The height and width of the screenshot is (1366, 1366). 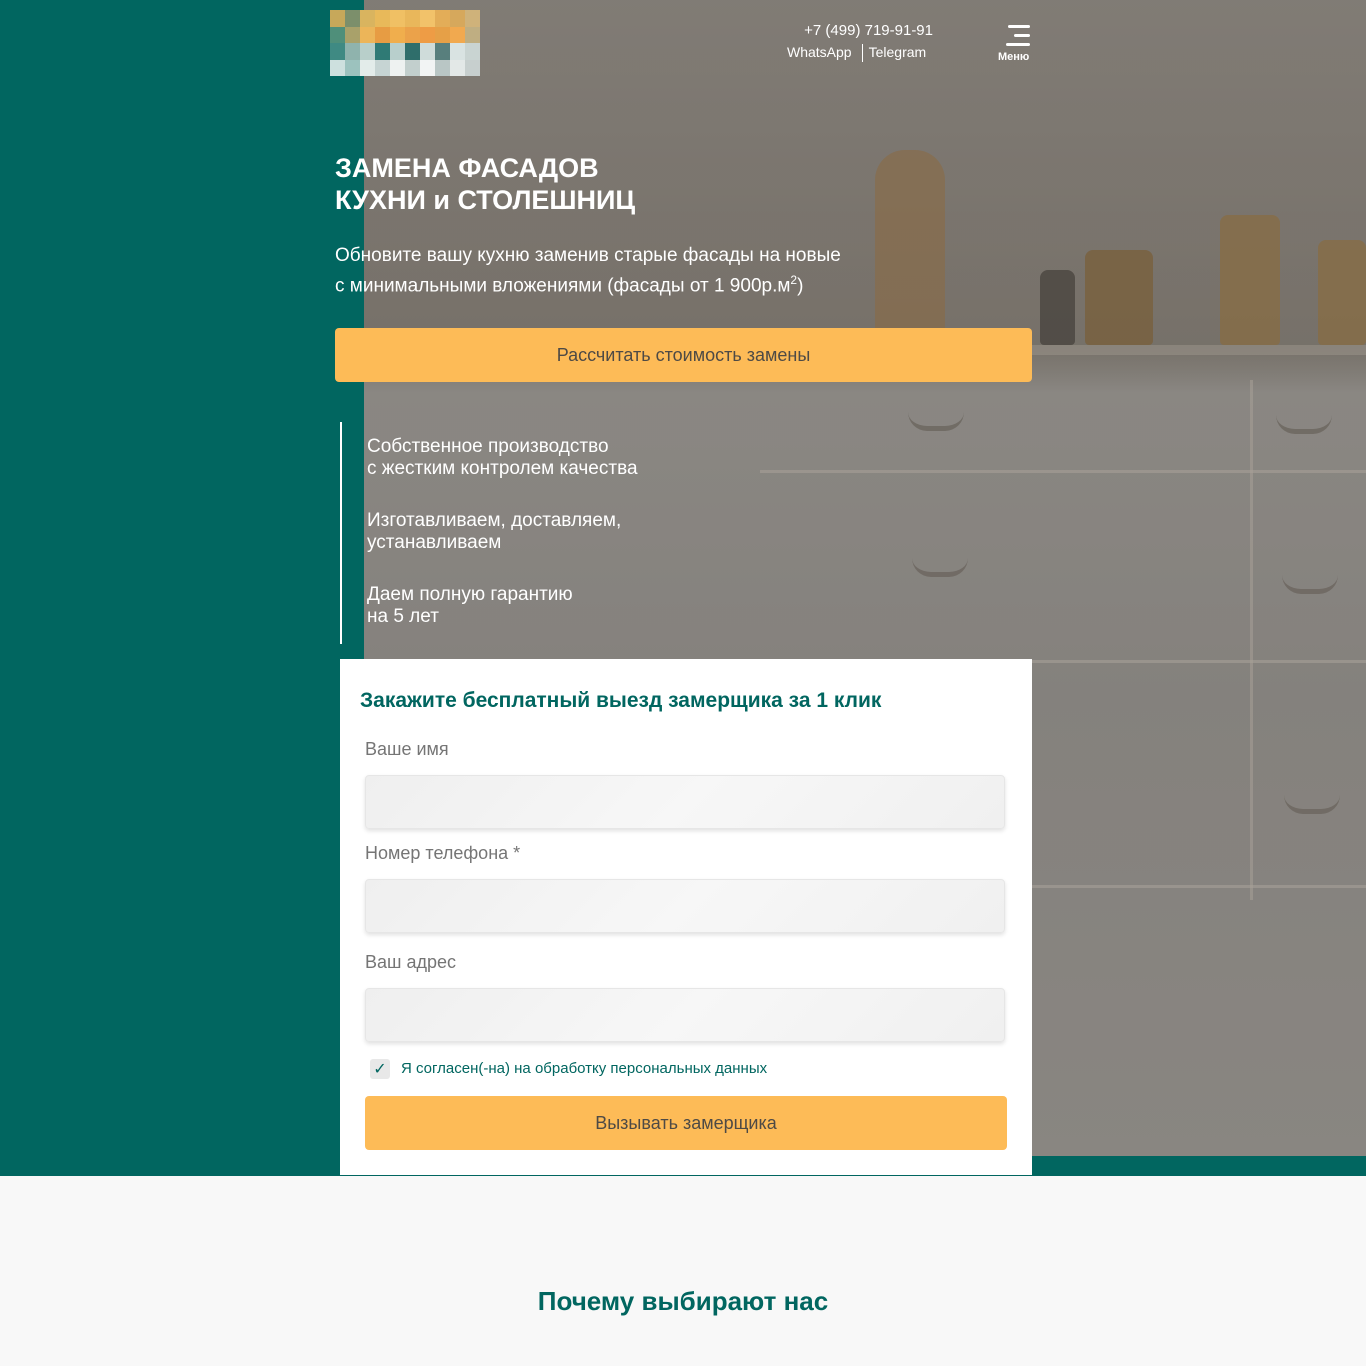 What do you see at coordinates (434, 542) in the screenshot?
I see `feature-text: устанавливаем` at bounding box center [434, 542].